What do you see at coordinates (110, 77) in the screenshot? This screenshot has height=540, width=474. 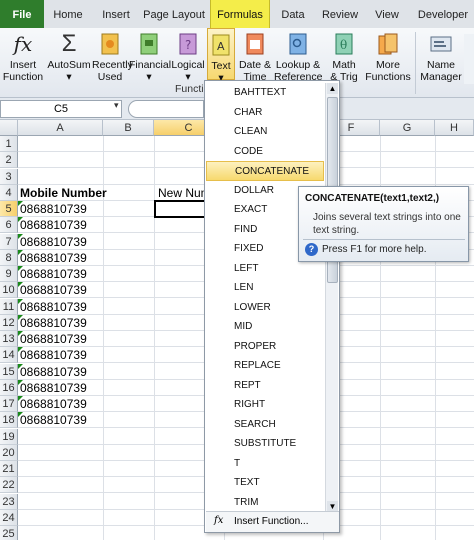 I see `recently-used-label-2: Used` at bounding box center [110, 77].